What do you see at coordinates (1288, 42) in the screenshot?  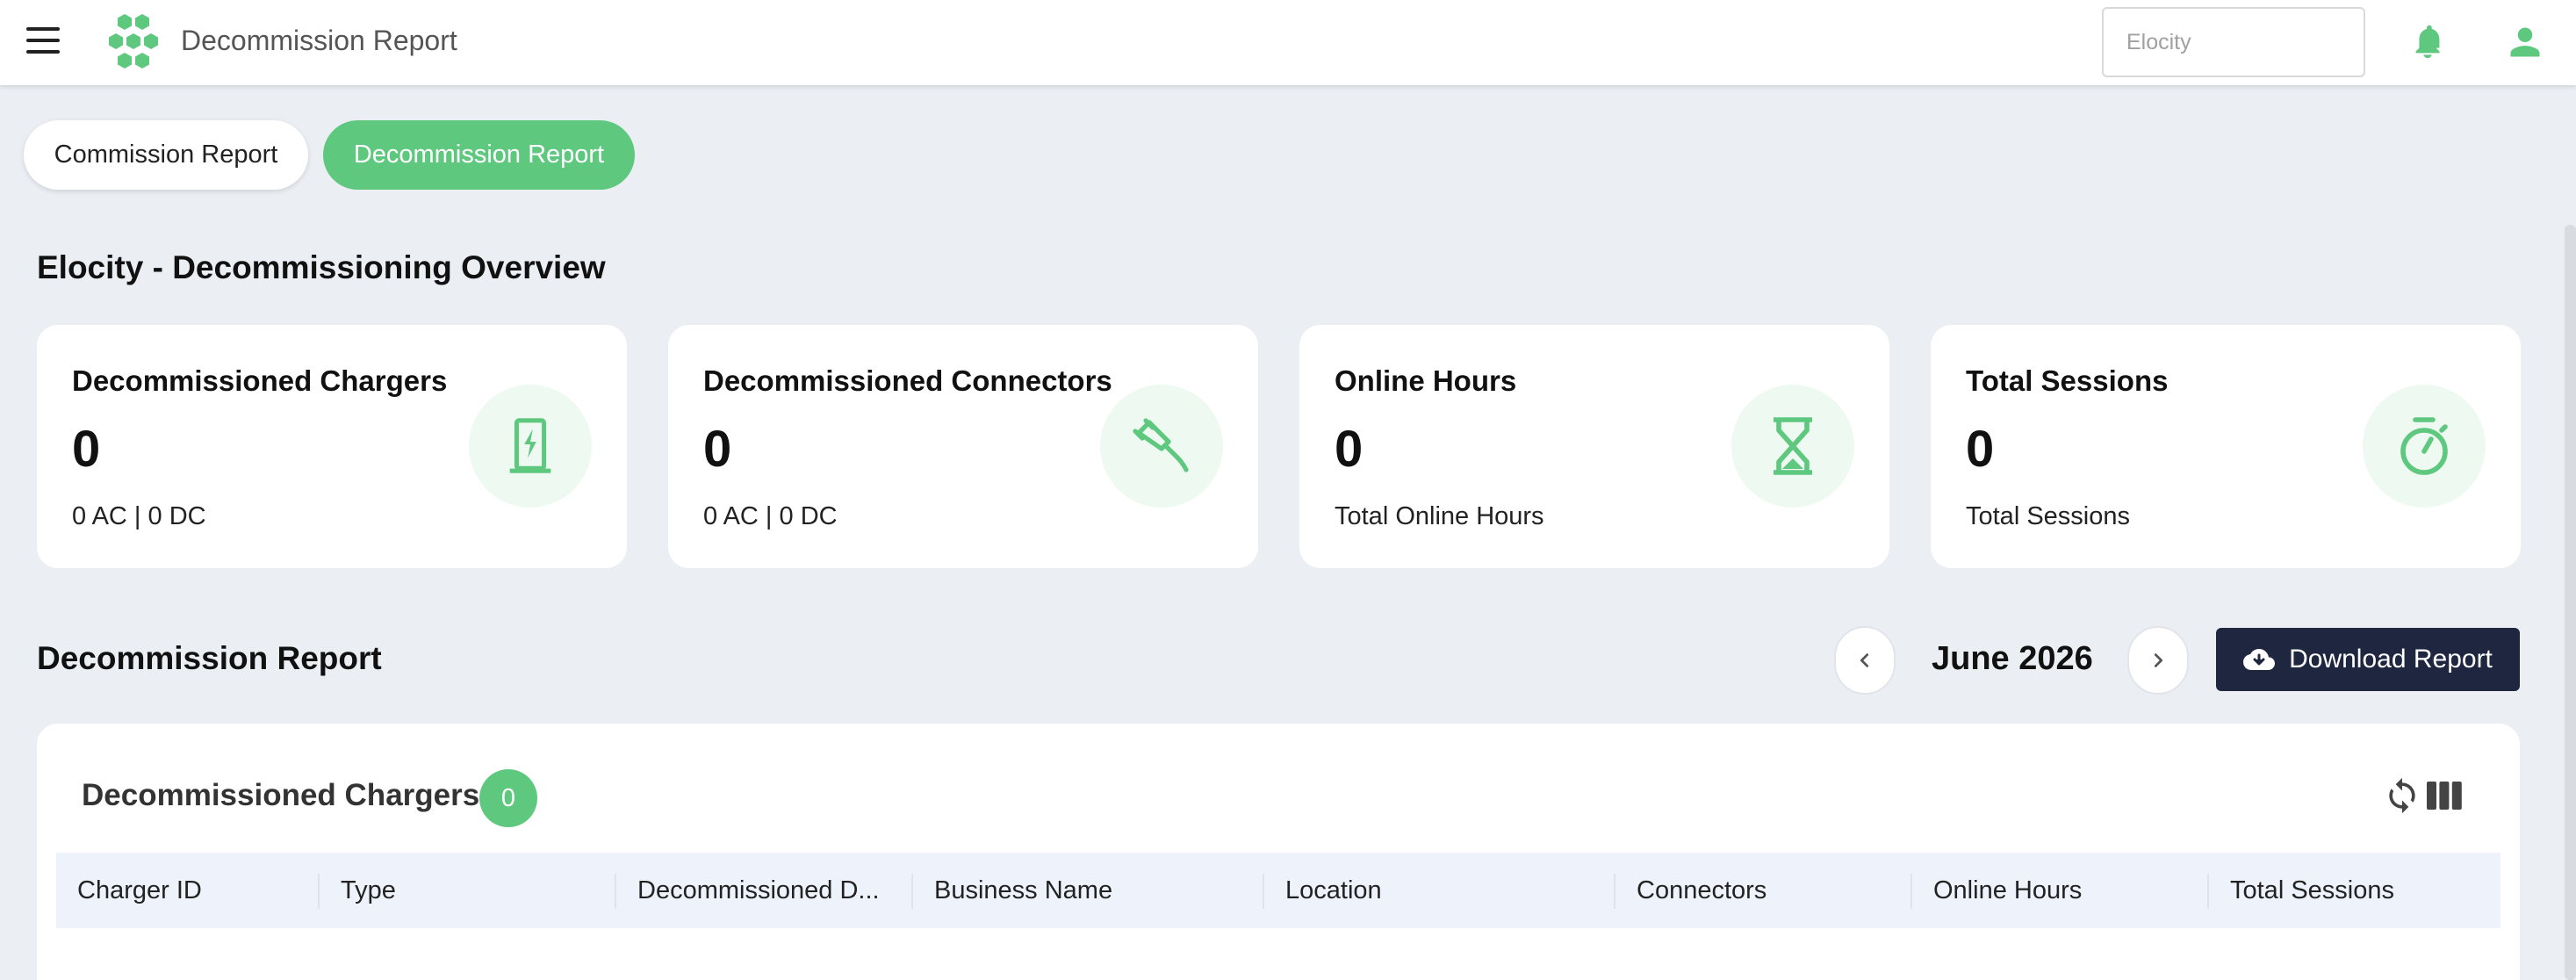 I see `top-app-bar: Decommission Report` at bounding box center [1288, 42].